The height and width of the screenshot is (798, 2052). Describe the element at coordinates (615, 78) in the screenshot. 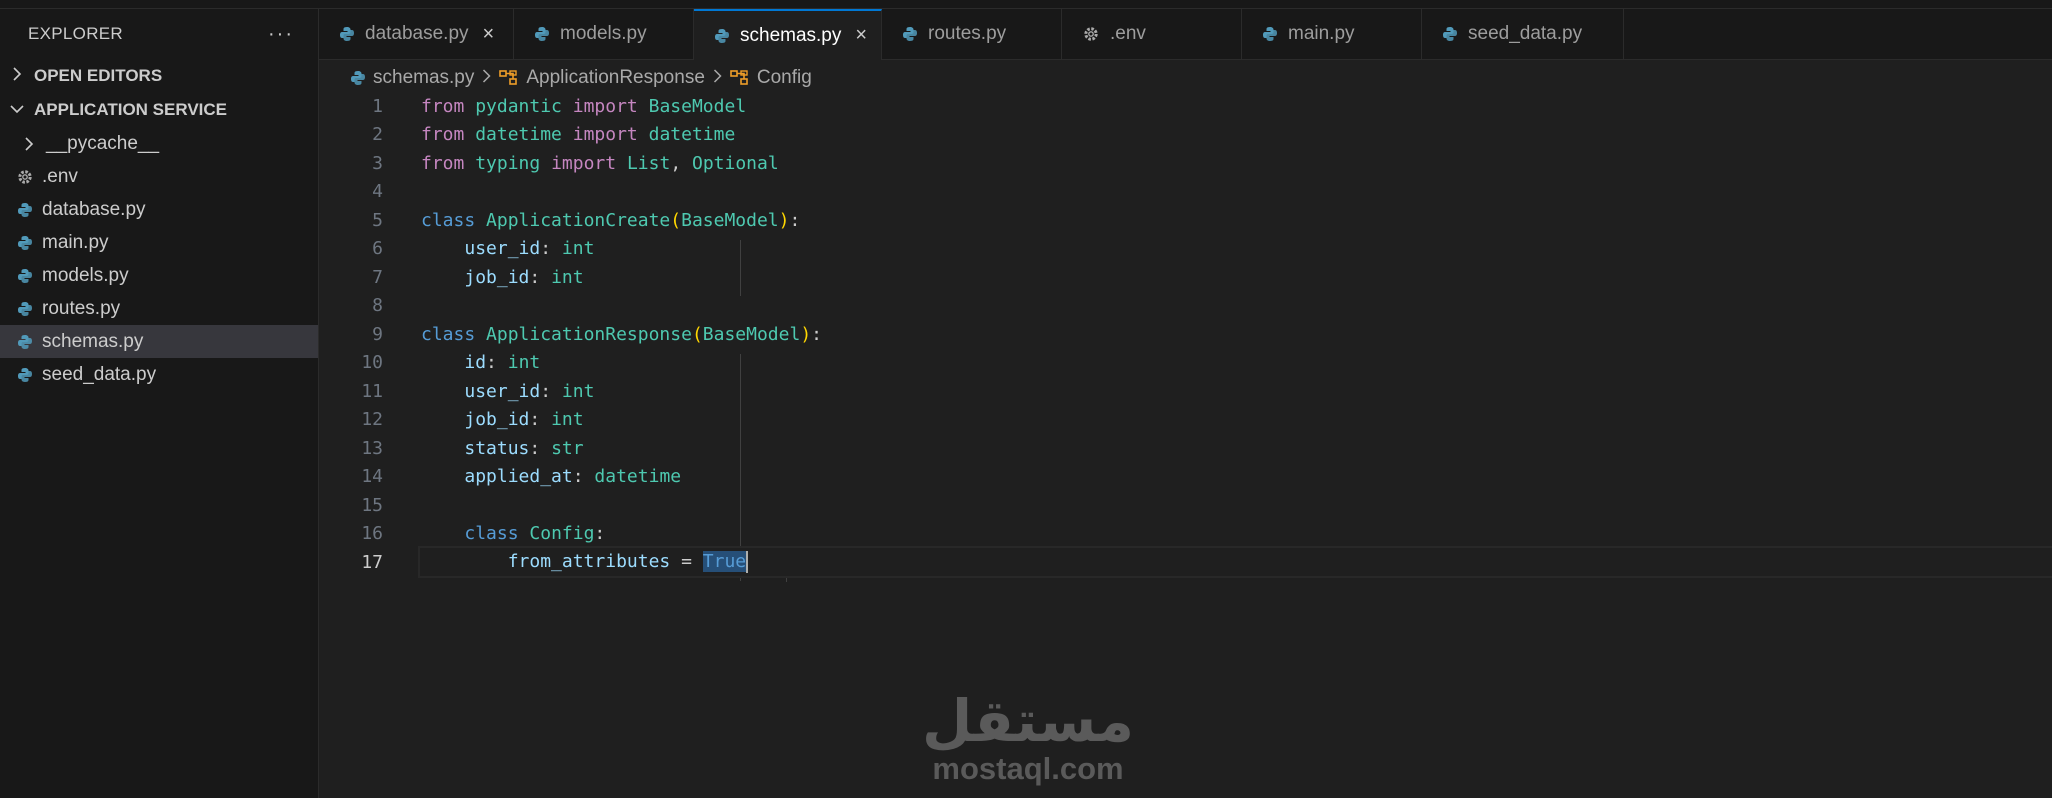

I see `breadcrumb-class: ApplicationResponse` at that location.